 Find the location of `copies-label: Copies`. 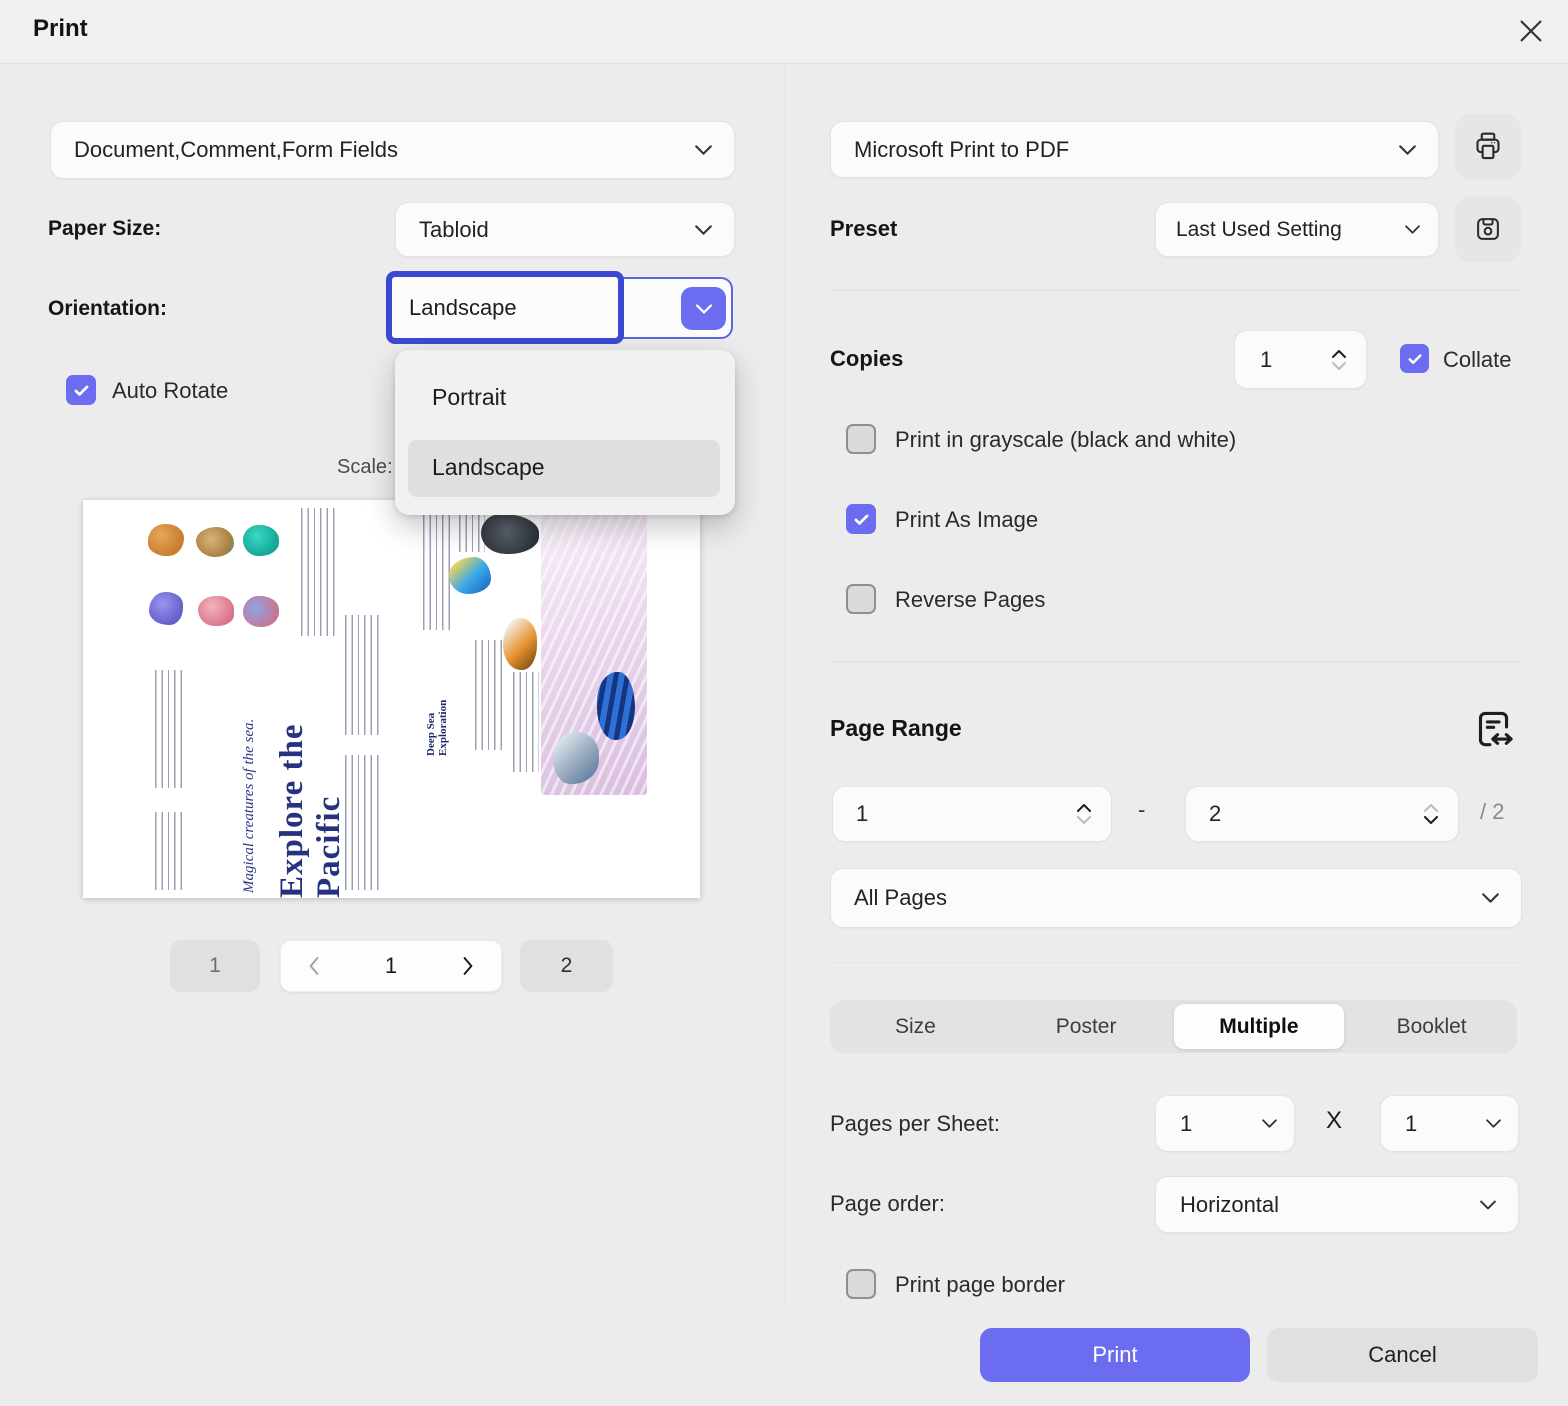

copies-label: Copies is located at coordinates (867, 358).